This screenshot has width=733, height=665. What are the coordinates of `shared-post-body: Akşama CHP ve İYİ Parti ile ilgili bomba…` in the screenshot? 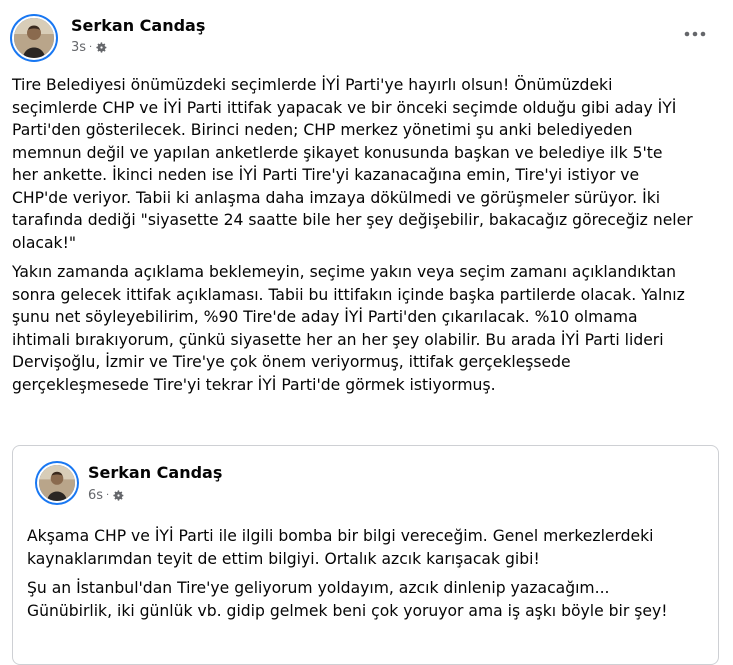 It's located at (370, 573).